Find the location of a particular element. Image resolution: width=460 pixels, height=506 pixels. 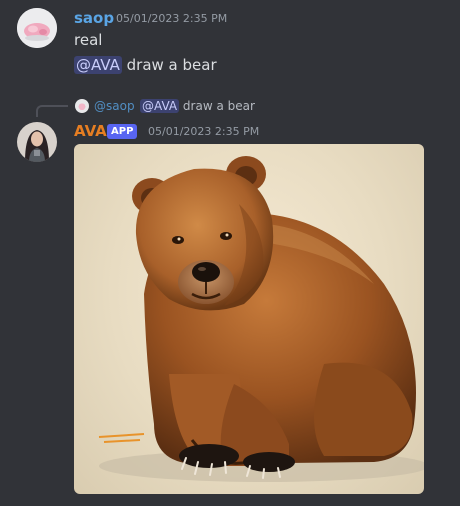

reply-content: @AVA draw a bear is located at coordinates (197, 106).